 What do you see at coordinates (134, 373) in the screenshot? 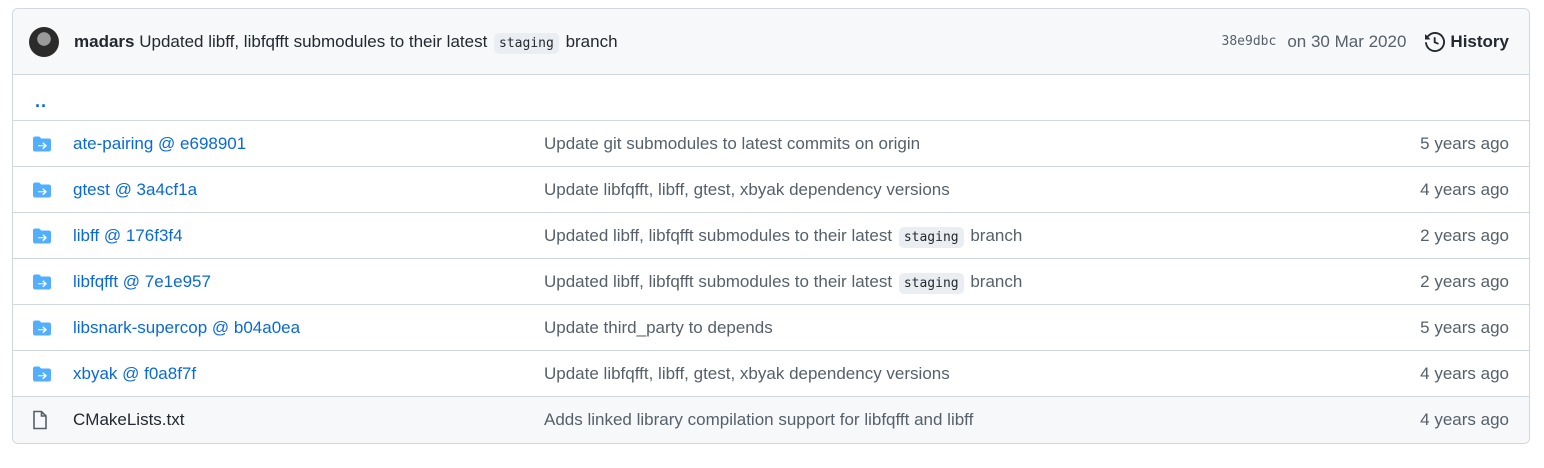
I see `submodule-link: xbyak @ f0a8f7f` at bounding box center [134, 373].